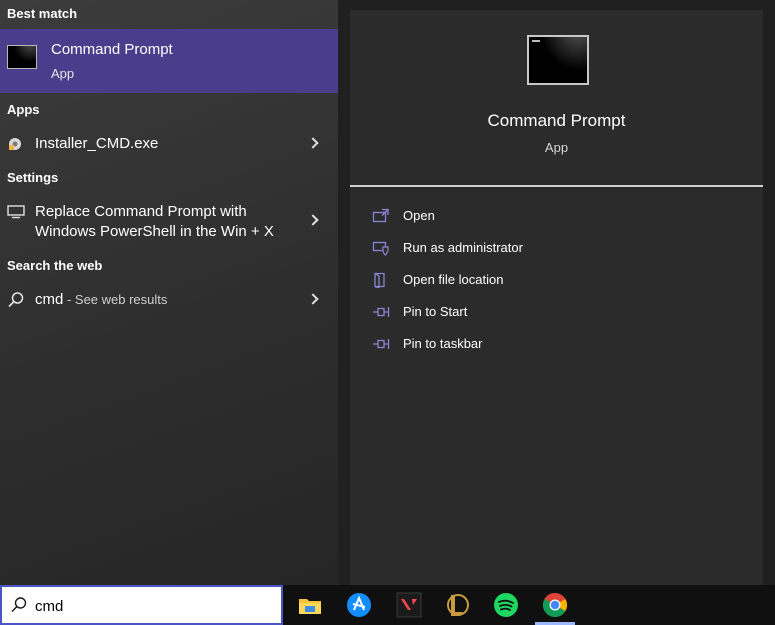  I want to click on action-label: Run as administrator, so click(463, 247).